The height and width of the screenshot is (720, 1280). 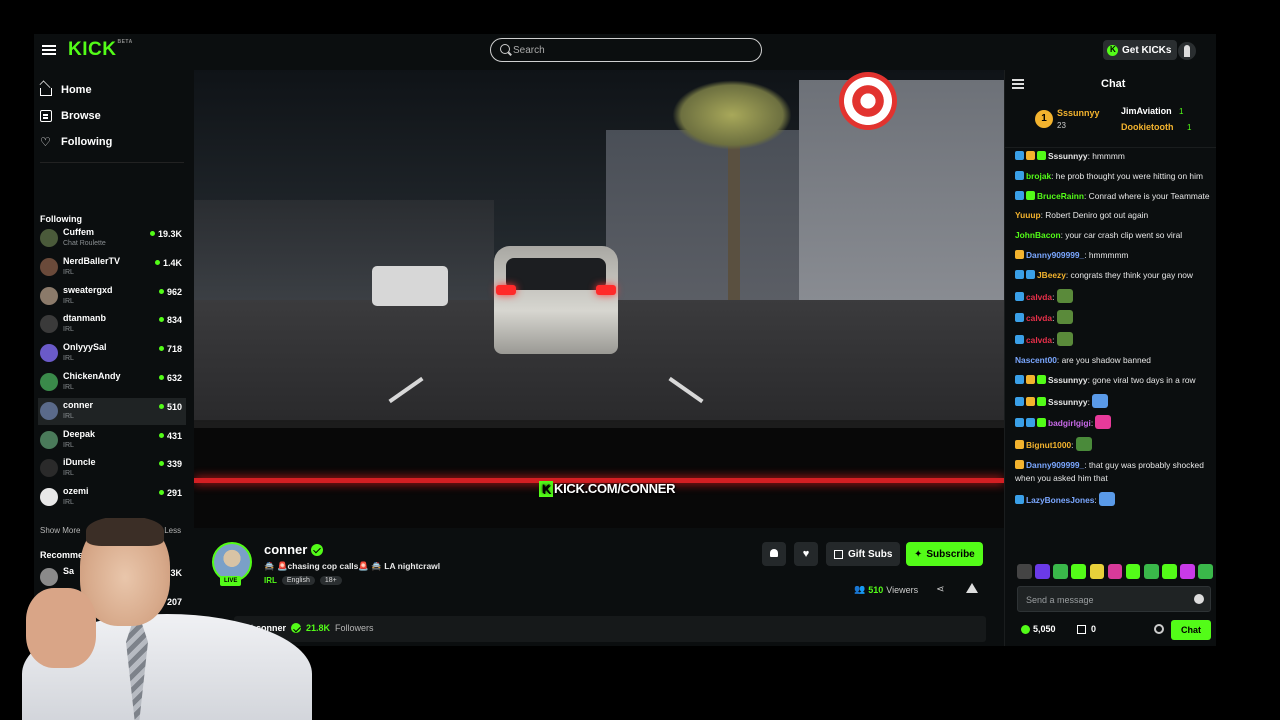 I want to click on kick-k-icon: K, so click(x=546, y=488).